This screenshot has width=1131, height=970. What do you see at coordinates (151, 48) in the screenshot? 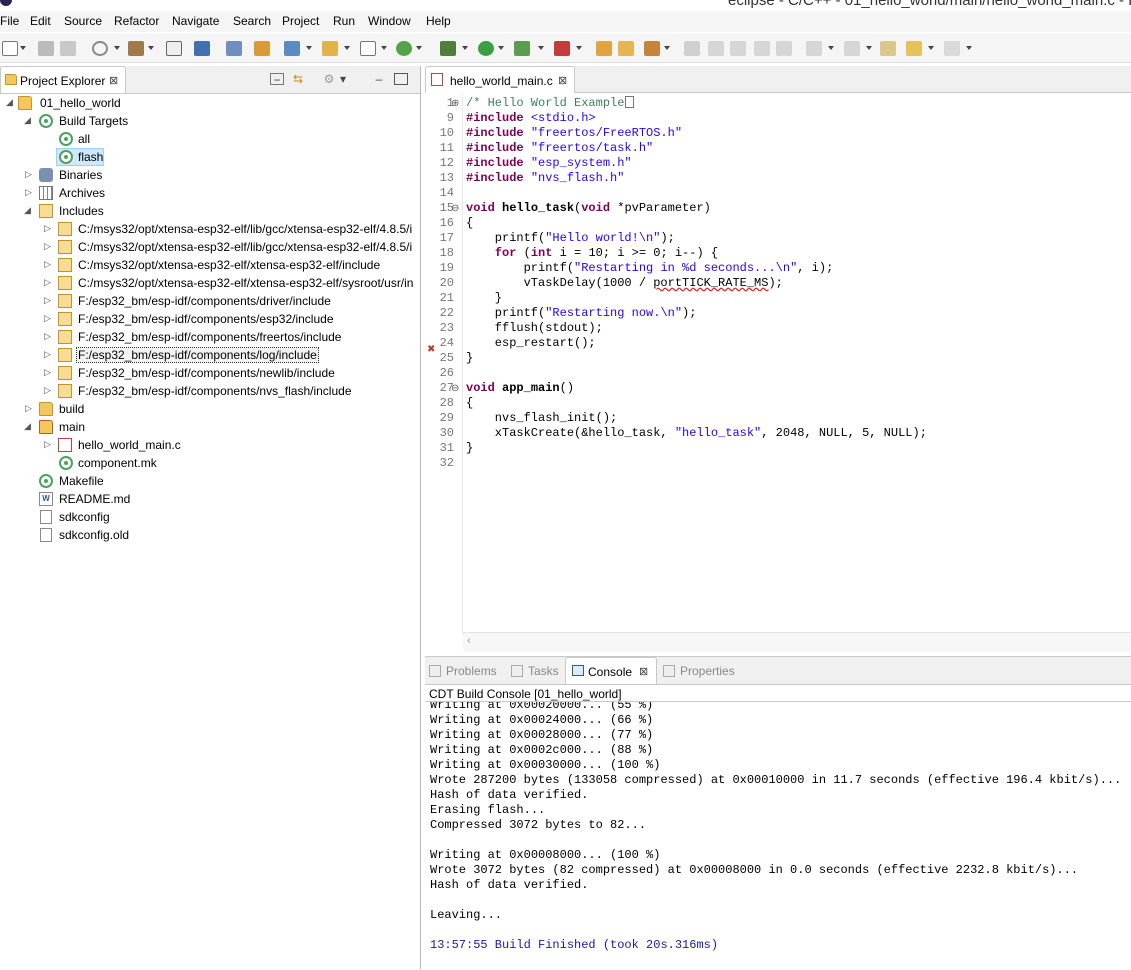
I see `build-dropdown-icon` at bounding box center [151, 48].